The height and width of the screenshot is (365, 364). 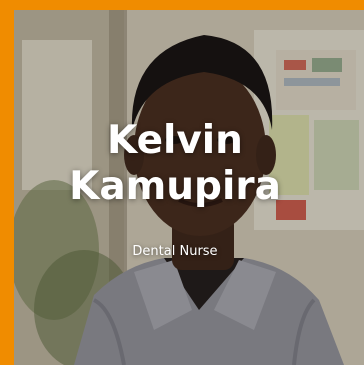 What do you see at coordinates (175, 251) in the screenshot?
I see `person-role: Dental Nurse` at bounding box center [175, 251].